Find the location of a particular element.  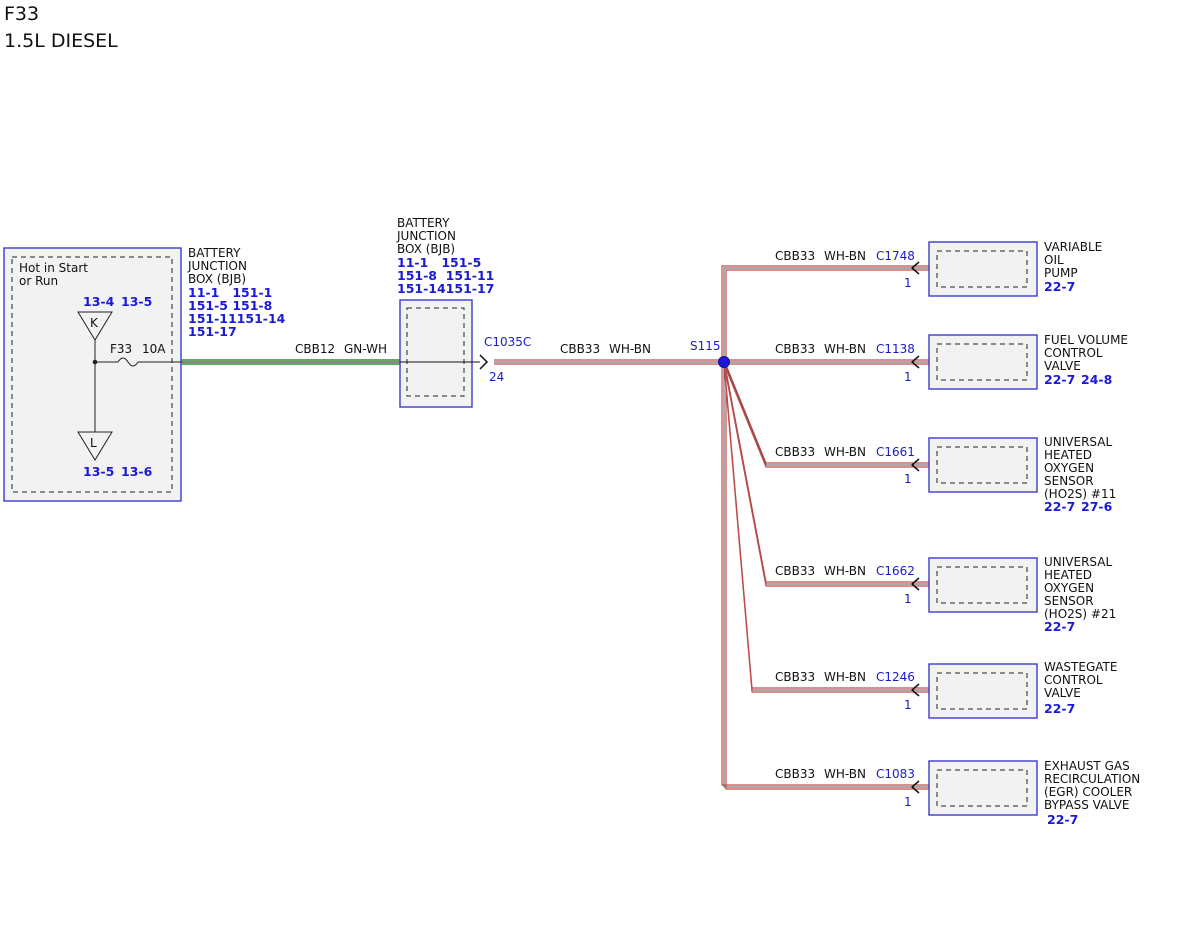

branch-connector: C1138 is located at coordinates (895, 349).